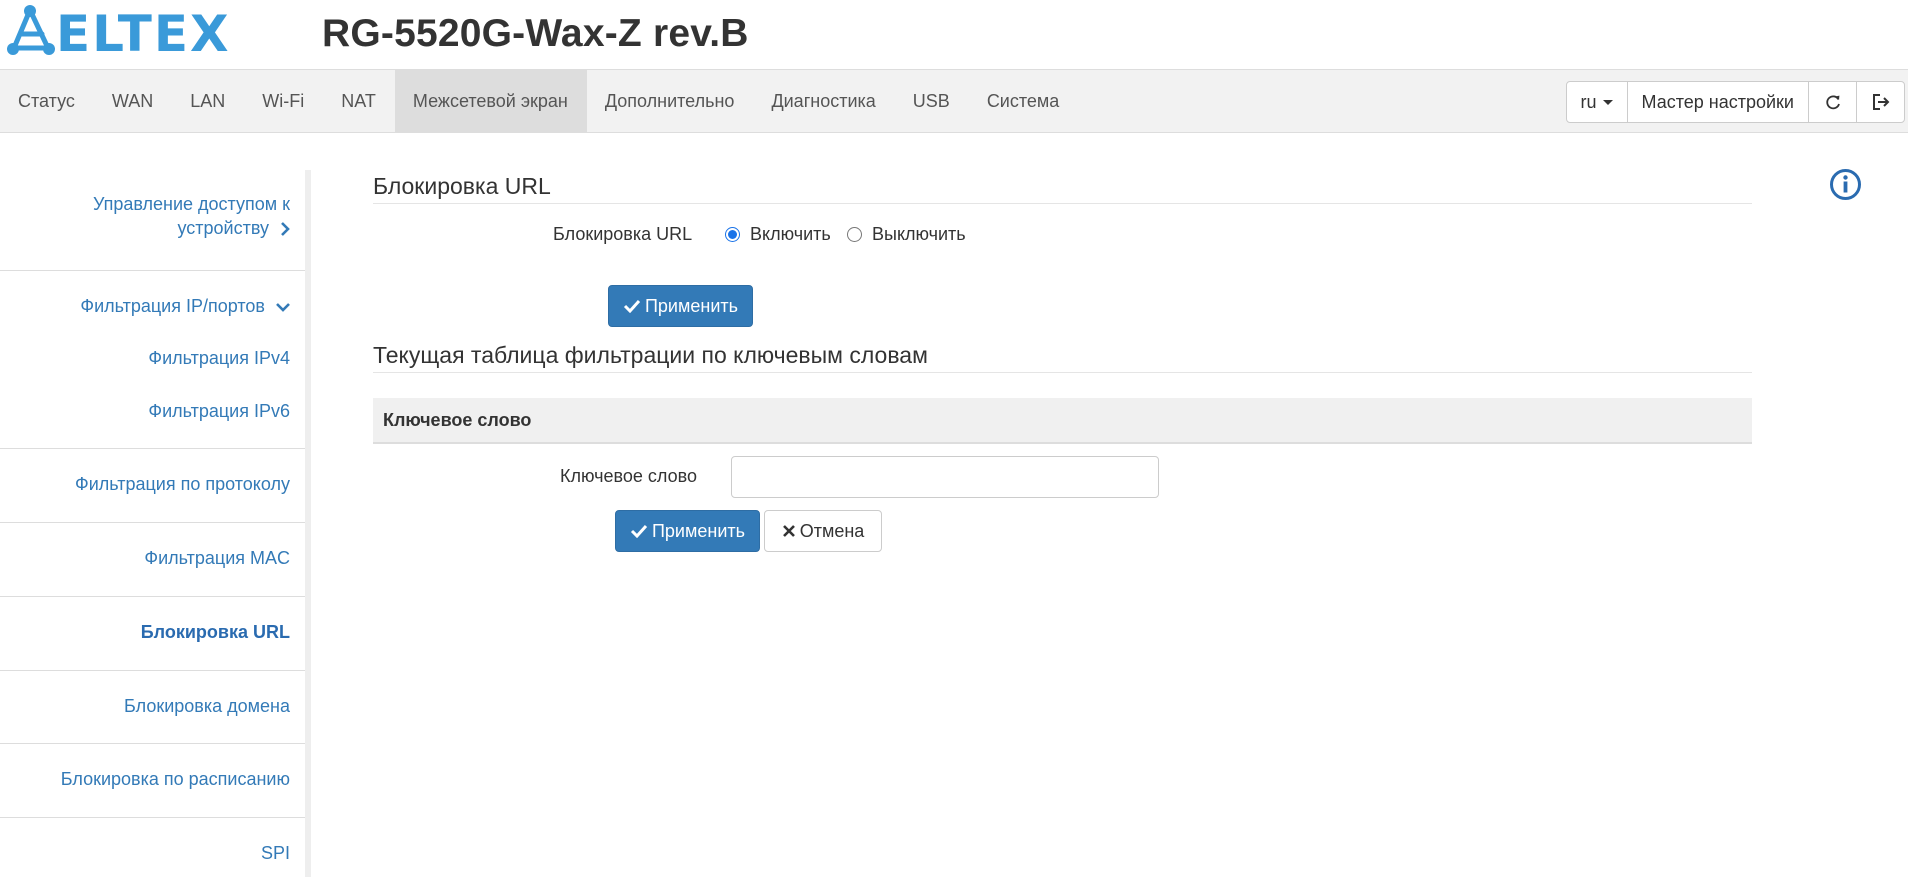 This screenshot has width=1908, height=877. I want to click on sidebar-item-label: Блокировка по расписанию, so click(175, 779).